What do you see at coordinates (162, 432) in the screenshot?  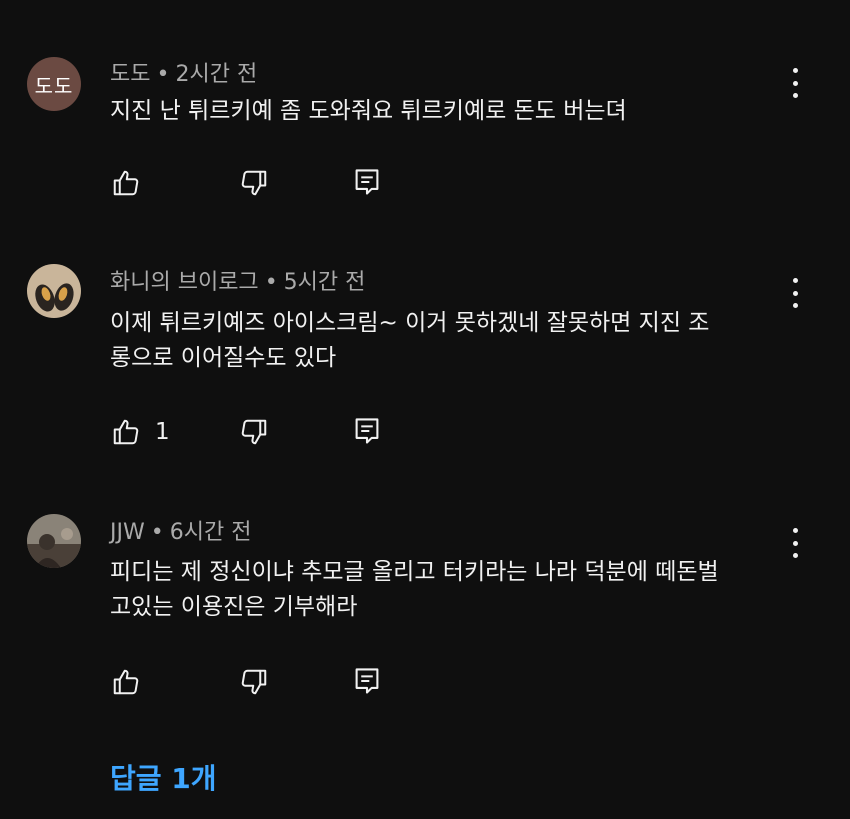 I see `like-count: 1` at bounding box center [162, 432].